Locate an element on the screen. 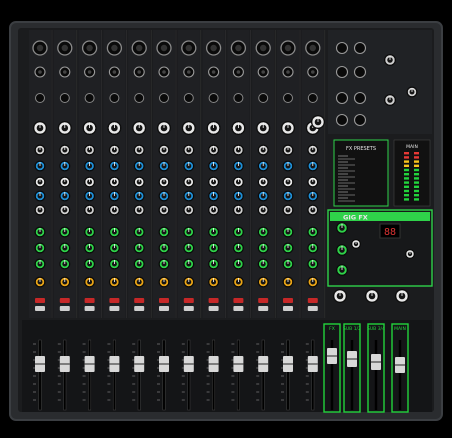 The width and height of the screenshot is (452, 438). channel-strip-6: 6 is located at coordinates (165, 182).